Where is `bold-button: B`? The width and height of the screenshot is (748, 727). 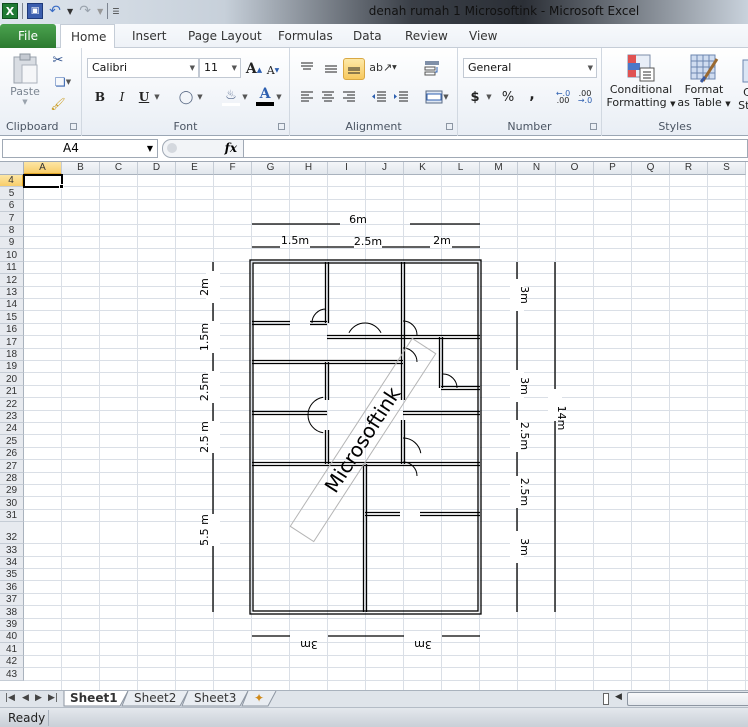
bold-button: B is located at coordinates (100, 97).